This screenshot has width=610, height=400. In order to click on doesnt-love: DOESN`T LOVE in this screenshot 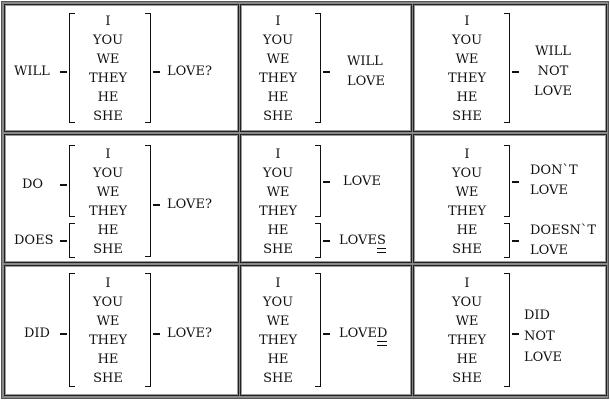, I will do `click(563, 240)`.